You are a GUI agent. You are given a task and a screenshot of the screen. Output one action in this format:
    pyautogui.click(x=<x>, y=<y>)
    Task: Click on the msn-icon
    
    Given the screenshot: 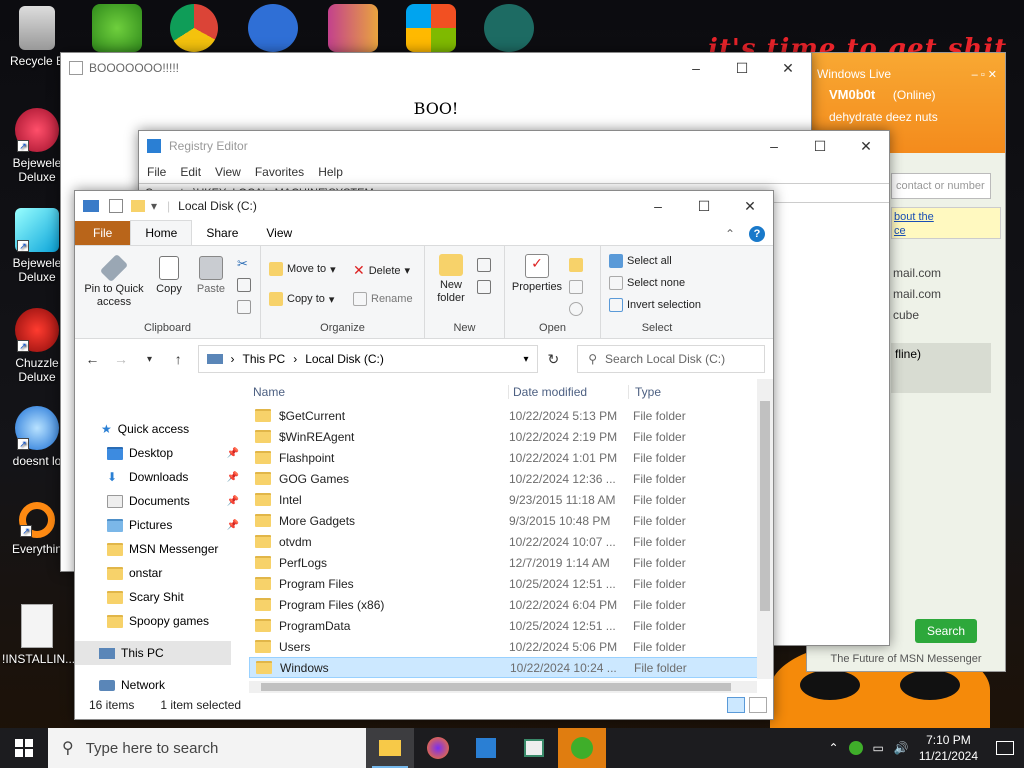 What is the action you would take?
    pyautogui.click(x=117, y=28)
    